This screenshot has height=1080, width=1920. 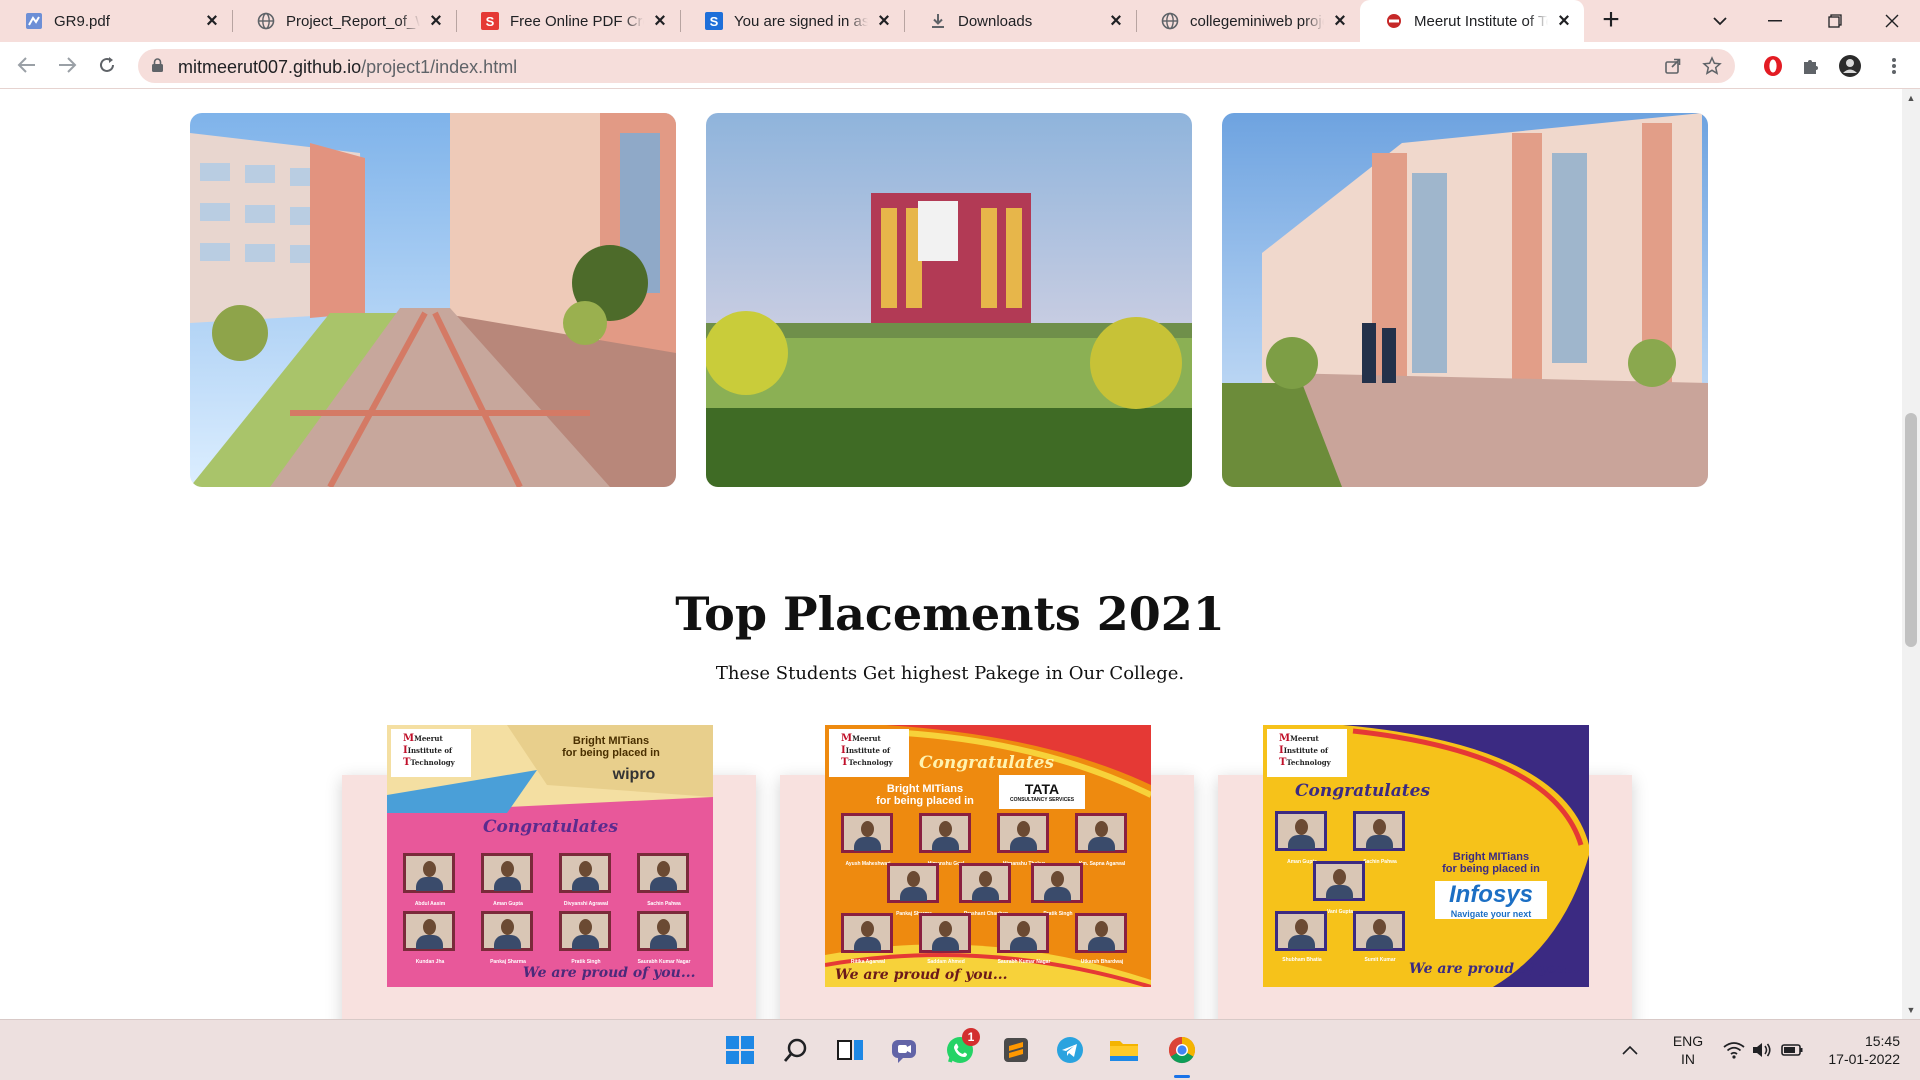 I want to click on s-red-icon: S, so click(x=490, y=21).